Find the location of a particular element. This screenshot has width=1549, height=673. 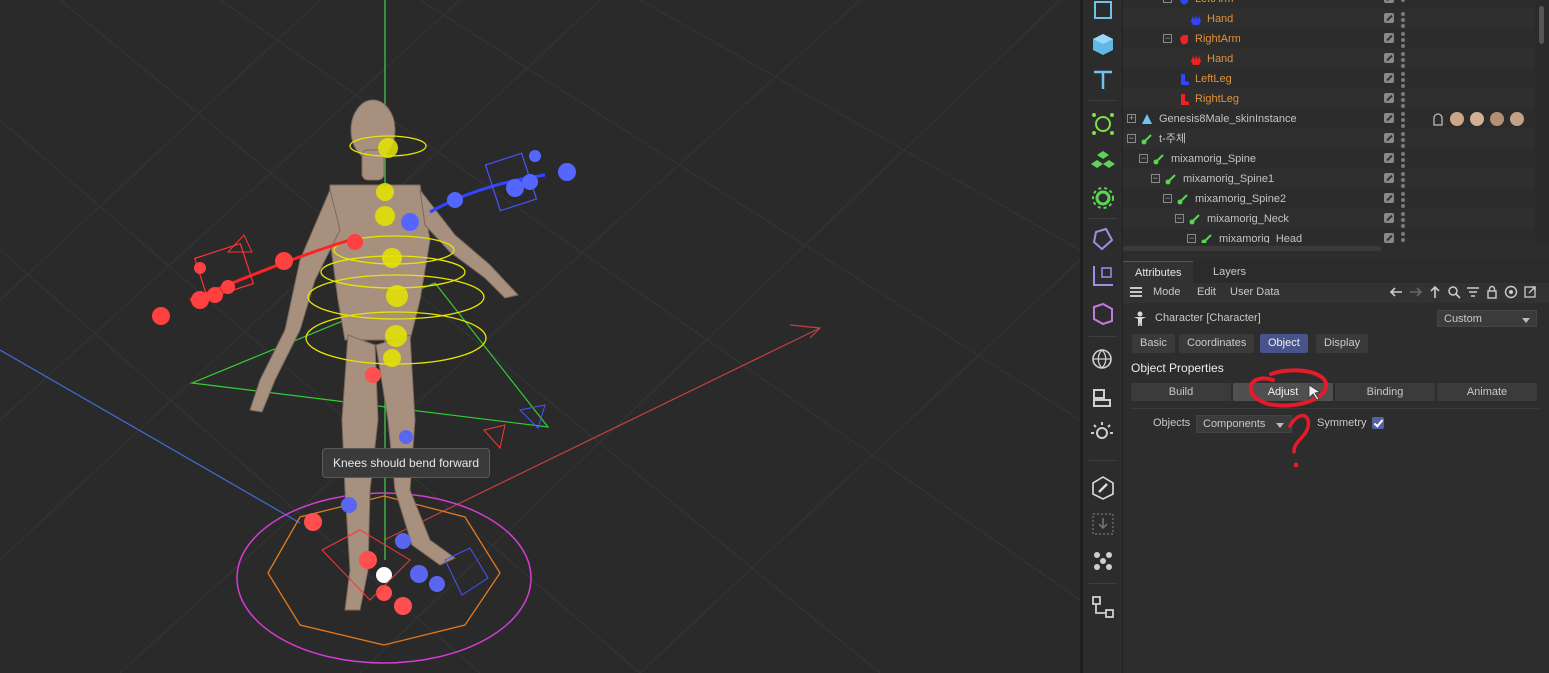

cube-icon is located at coordinates (1103, 44).